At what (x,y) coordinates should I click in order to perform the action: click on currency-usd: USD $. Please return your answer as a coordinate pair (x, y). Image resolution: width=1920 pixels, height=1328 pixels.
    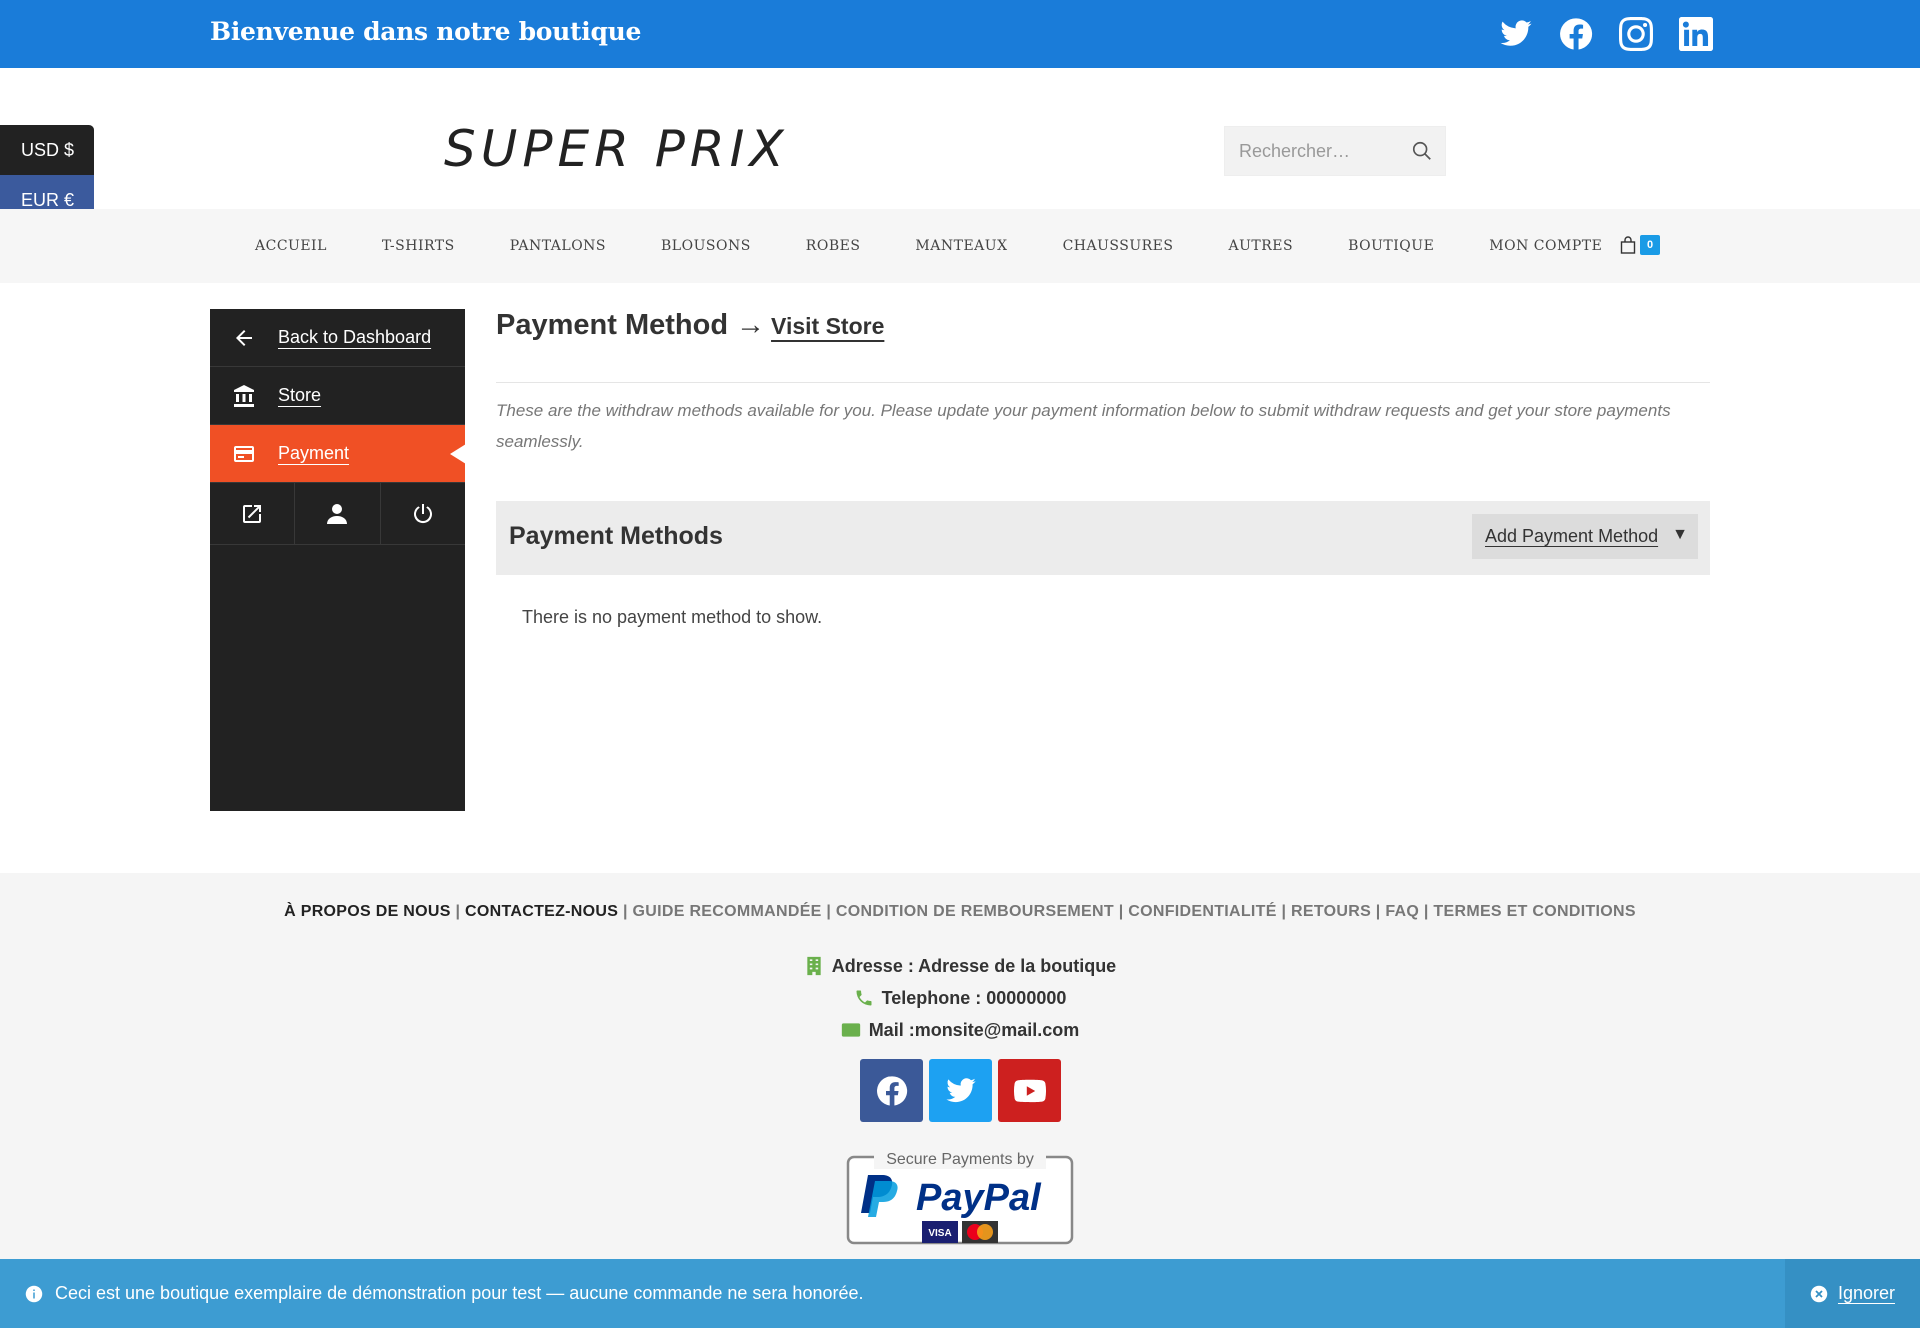
    Looking at the image, I should click on (47, 150).